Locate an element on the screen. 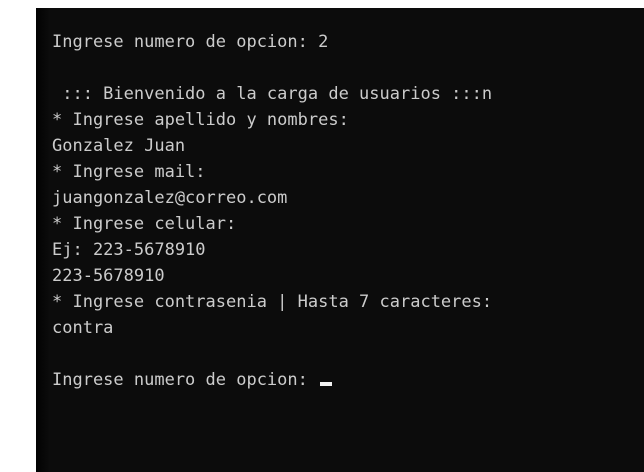  block-cursor-icon is located at coordinates (326, 384).